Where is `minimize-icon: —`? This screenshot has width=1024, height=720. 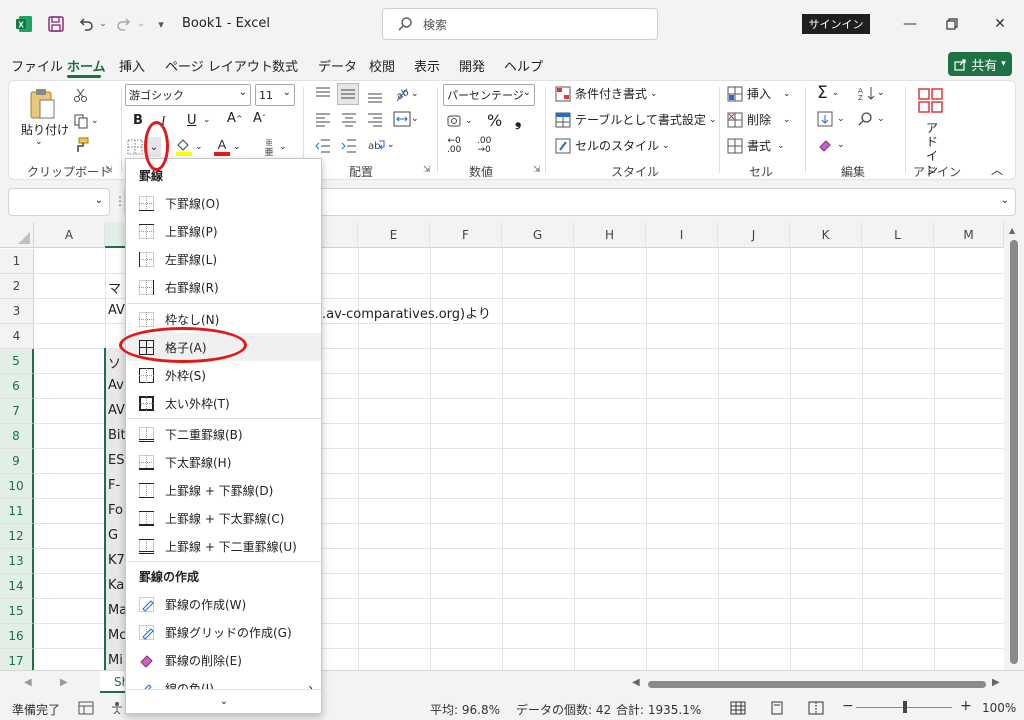 minimize-icon: — is located at coordinates (910, 24).